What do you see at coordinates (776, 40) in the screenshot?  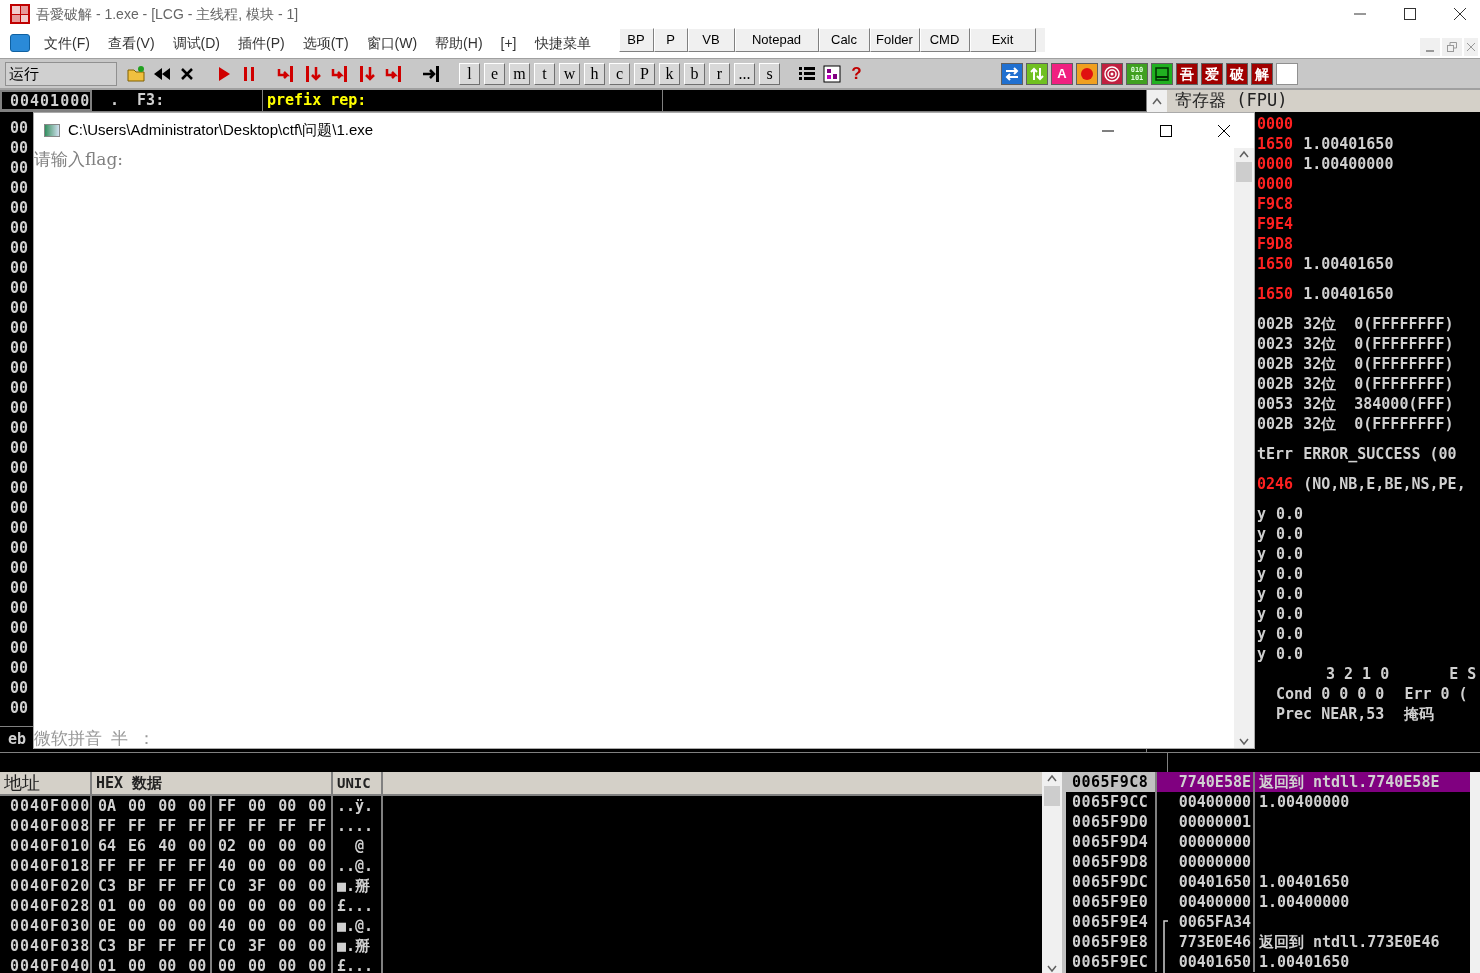 I see `quick-button: Notepad` at bounding box center [776, 40].